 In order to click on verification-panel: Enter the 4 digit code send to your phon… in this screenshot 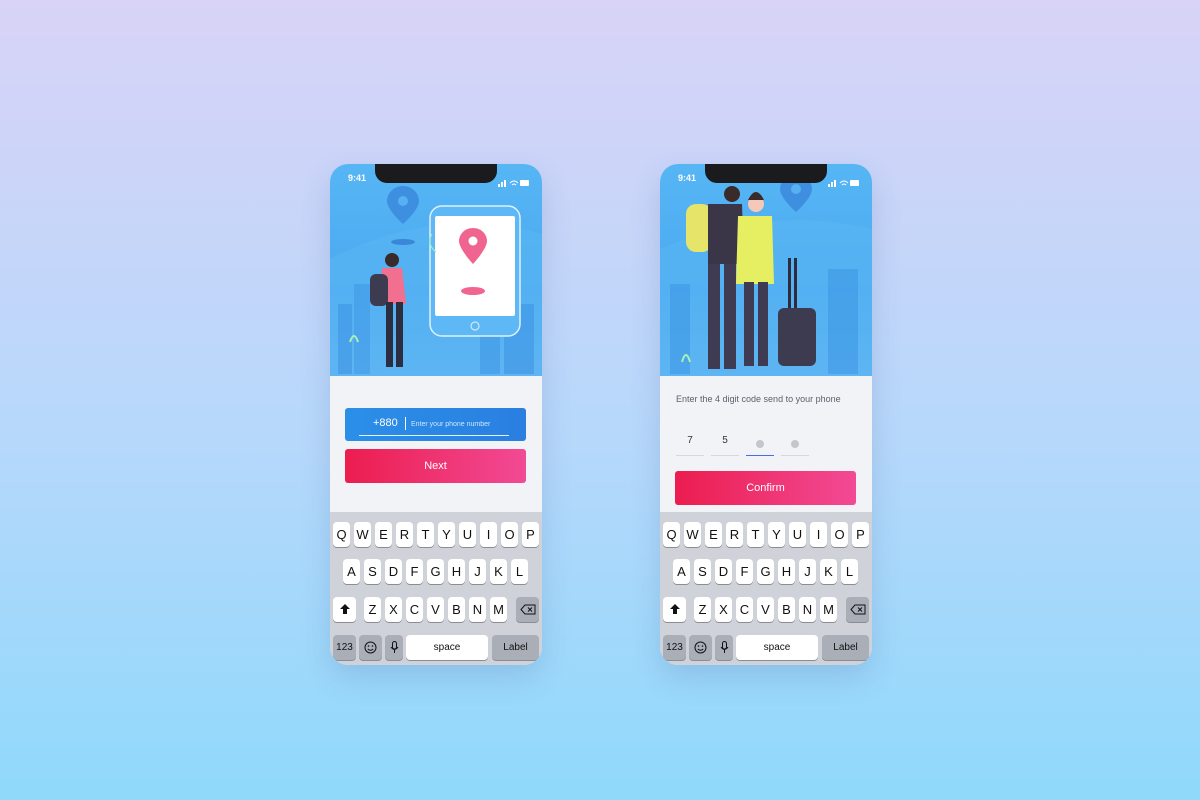, I will do `click(766, 444)`.